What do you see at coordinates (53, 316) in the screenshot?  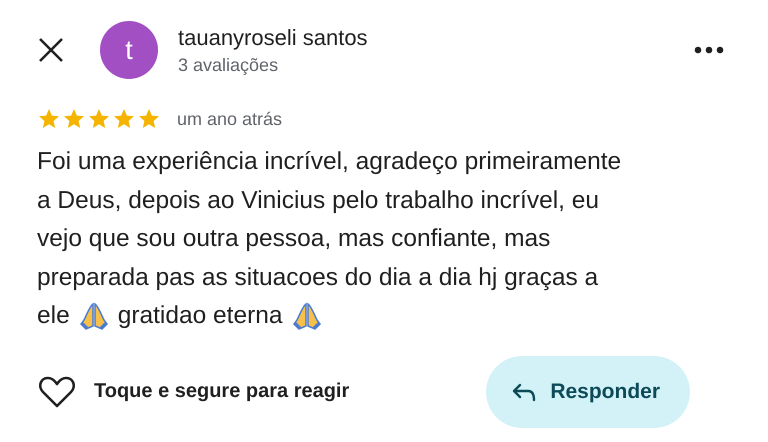 I see `review-text: ele` at bounding box center [53, 316].